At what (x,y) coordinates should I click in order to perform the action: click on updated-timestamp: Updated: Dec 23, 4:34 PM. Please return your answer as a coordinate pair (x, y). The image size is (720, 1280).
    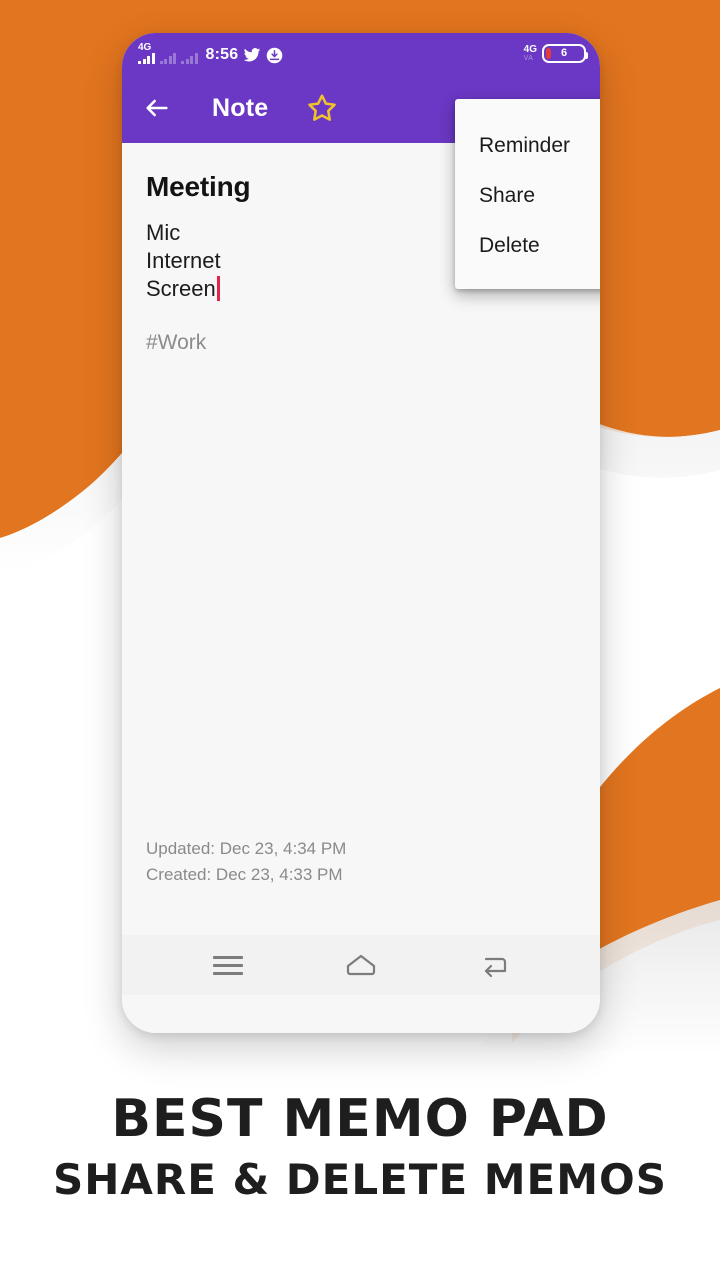
    Looking at the image, I should click on (246, 848).